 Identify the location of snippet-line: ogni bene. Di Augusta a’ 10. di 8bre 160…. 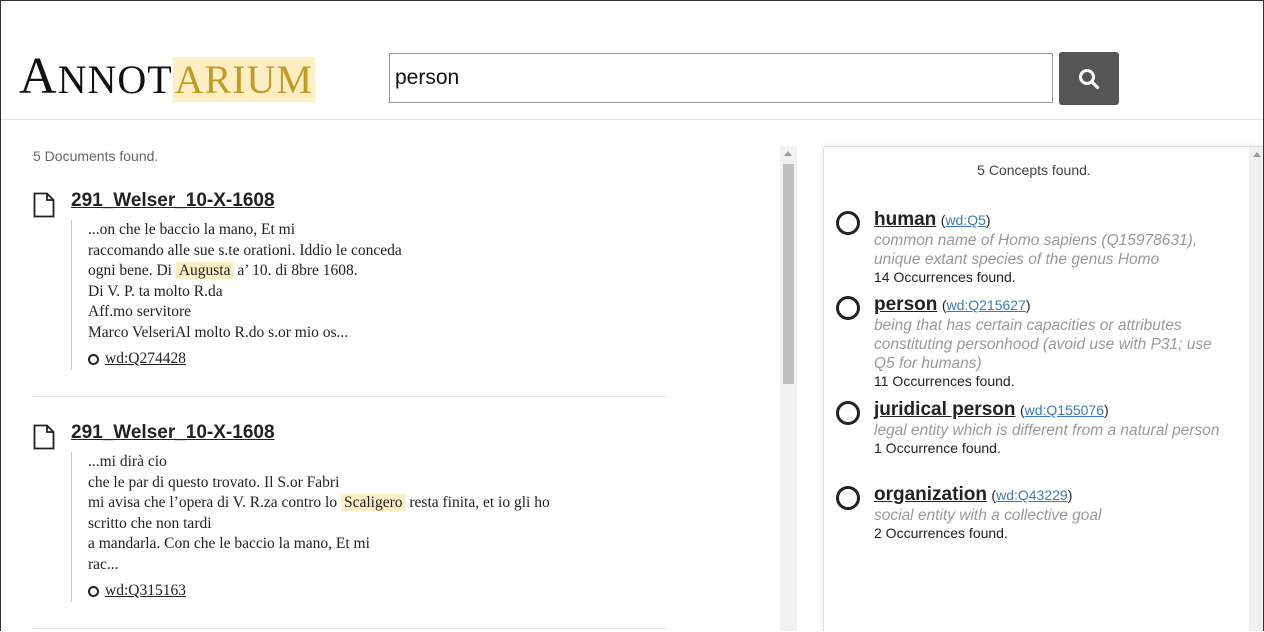
(223, 270).